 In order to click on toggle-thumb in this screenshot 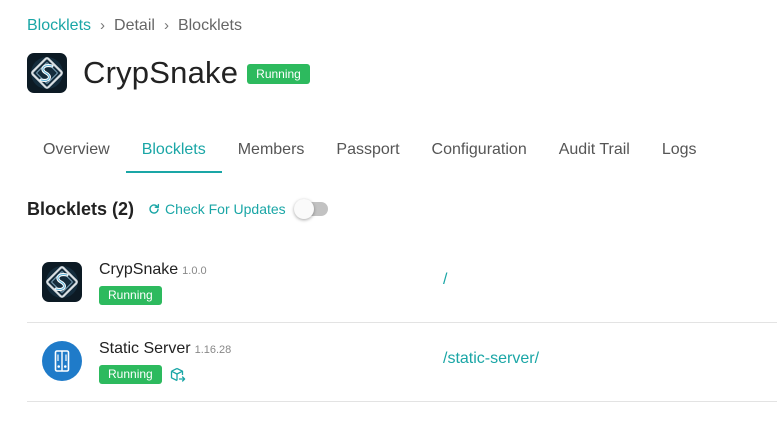, I will do `click(303, 209)`.